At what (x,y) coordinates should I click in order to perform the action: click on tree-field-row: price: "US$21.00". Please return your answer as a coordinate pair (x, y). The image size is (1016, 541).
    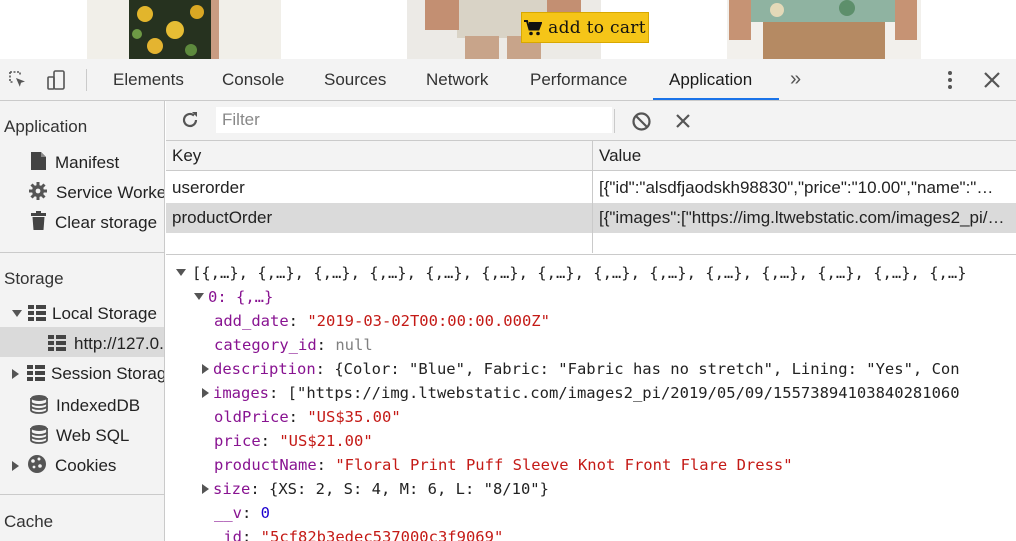
    Looking at the image, I should click on (293, 441).